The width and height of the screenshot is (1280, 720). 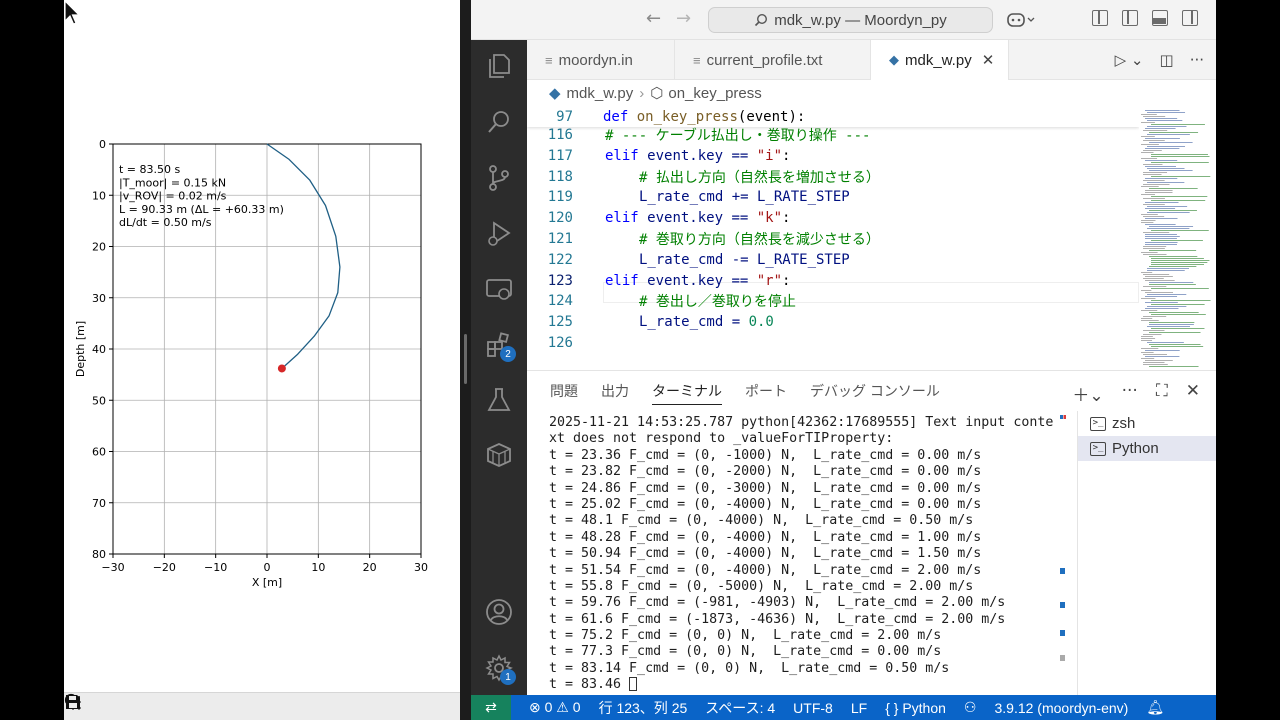 What do you see at coordinates (940, 60) in the screenshot?
I see `tab-mdk-w-py: ◆ mdk_w.py ✕` at bounding box center [940, 60].